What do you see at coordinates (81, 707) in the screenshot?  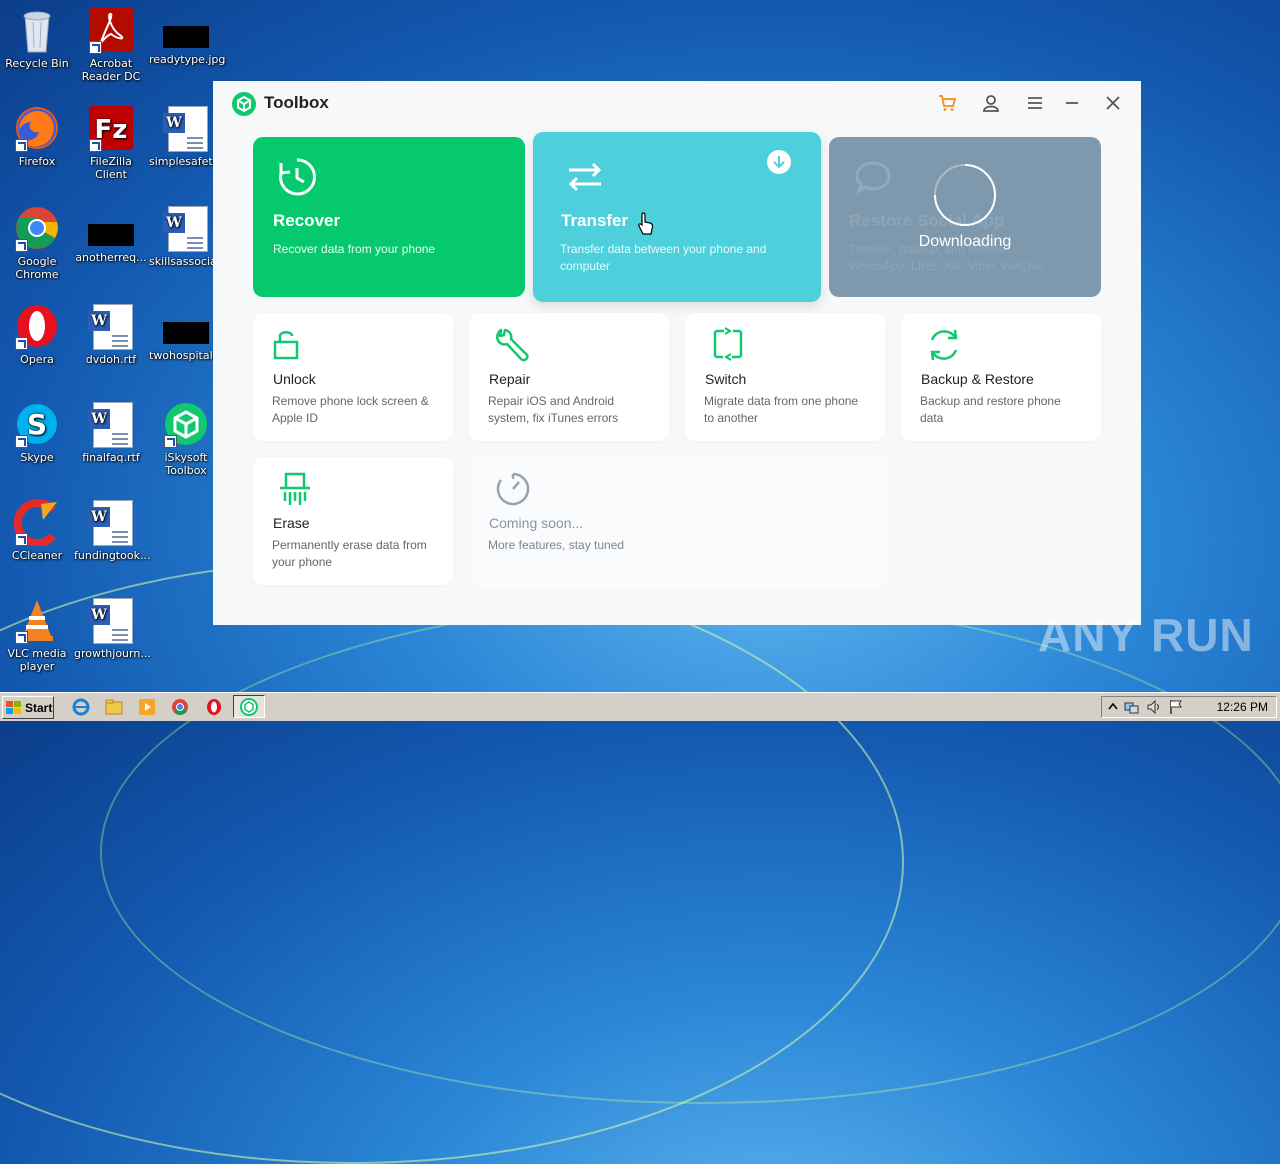 I see `ie-taskbar-icon` at bounding box center [81, 707].